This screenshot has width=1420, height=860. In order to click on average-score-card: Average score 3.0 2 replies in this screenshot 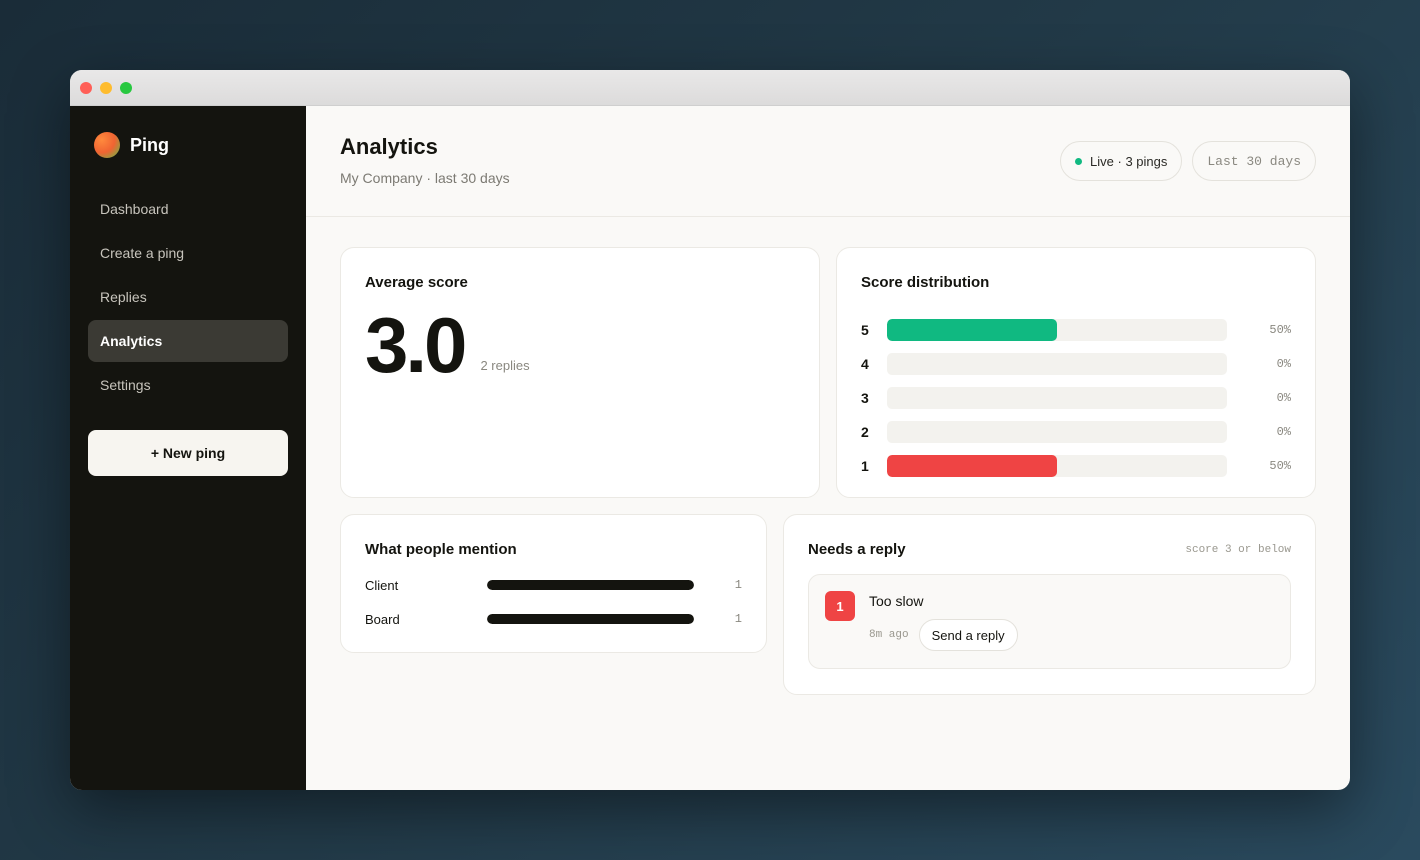, I will do `click(580, 372)`.